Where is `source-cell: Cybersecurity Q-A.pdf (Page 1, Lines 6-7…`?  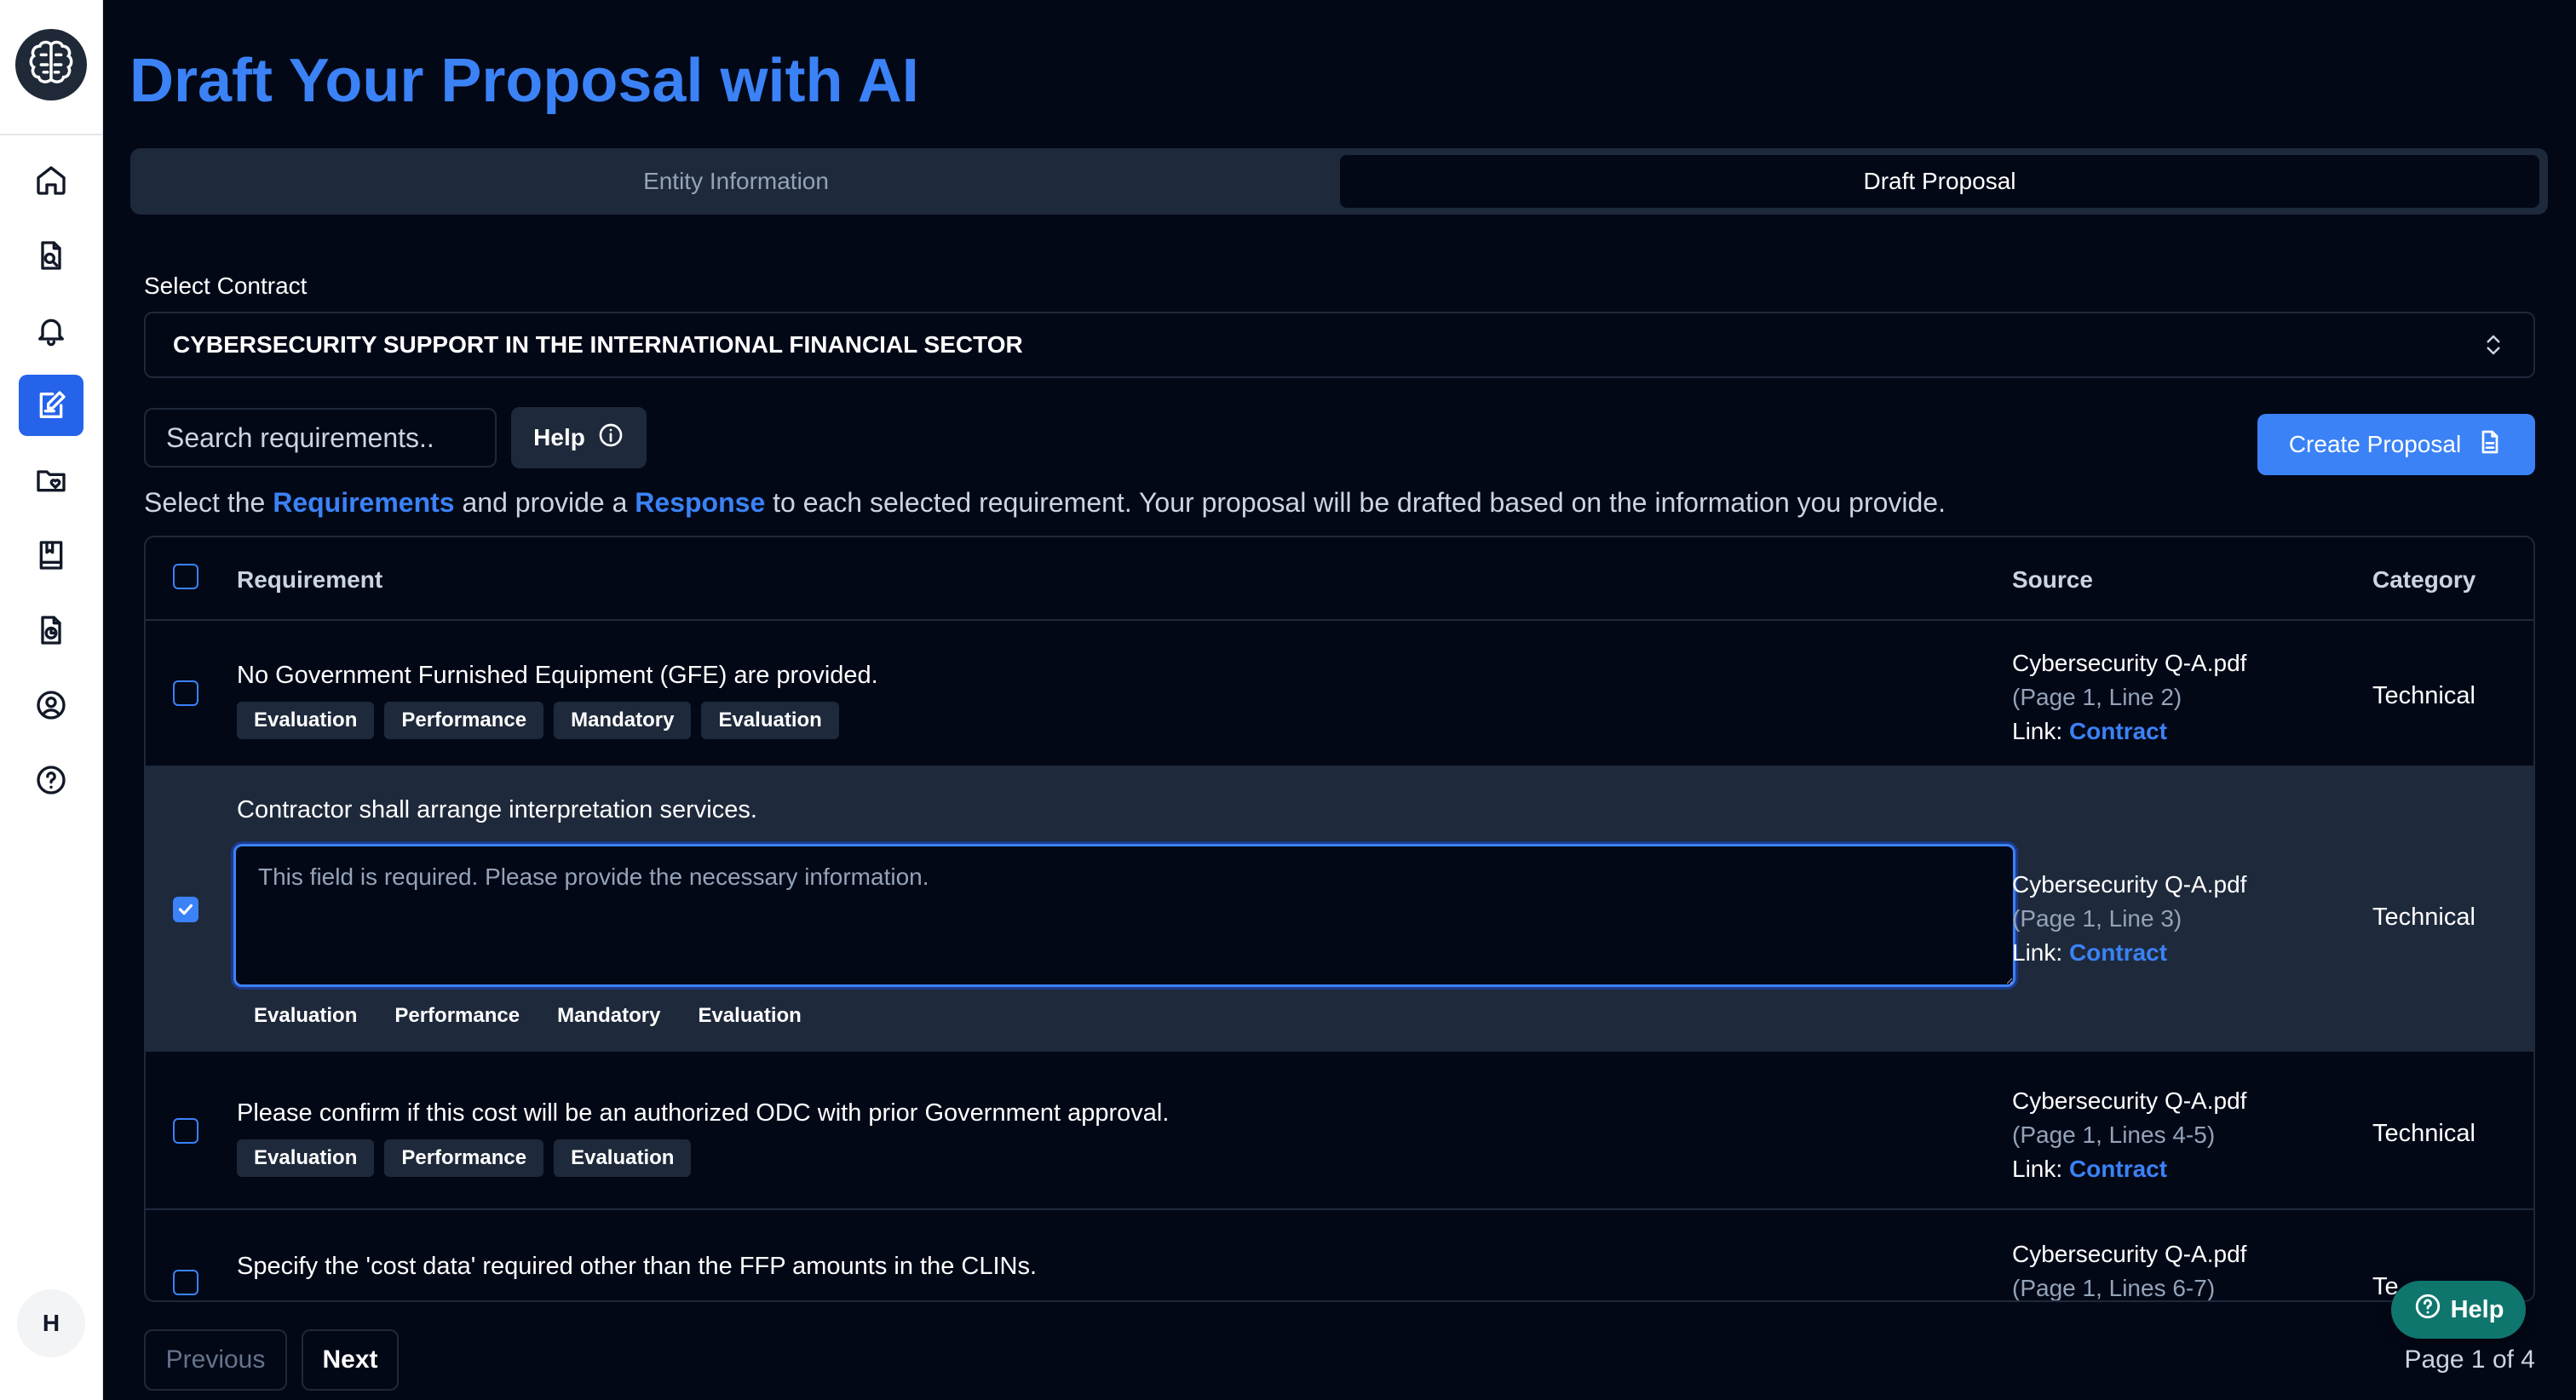 source-cell: Cybersecurity Q-A.pdf (Page 1, Lines 6-7… is located at coordinates (2130, 1269).